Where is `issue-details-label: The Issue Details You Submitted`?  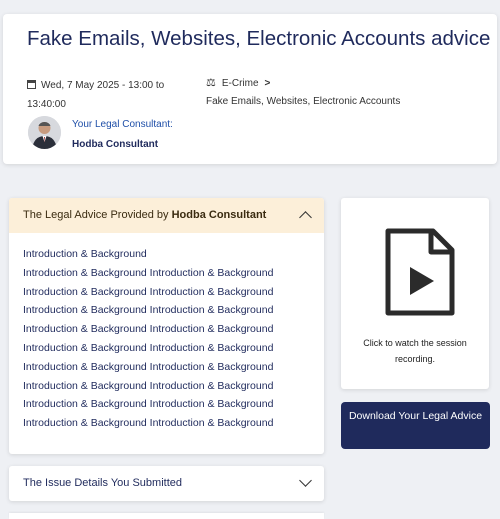 issue-details-label: The Issue Details You Submitted is located at coordinates (102, 483).